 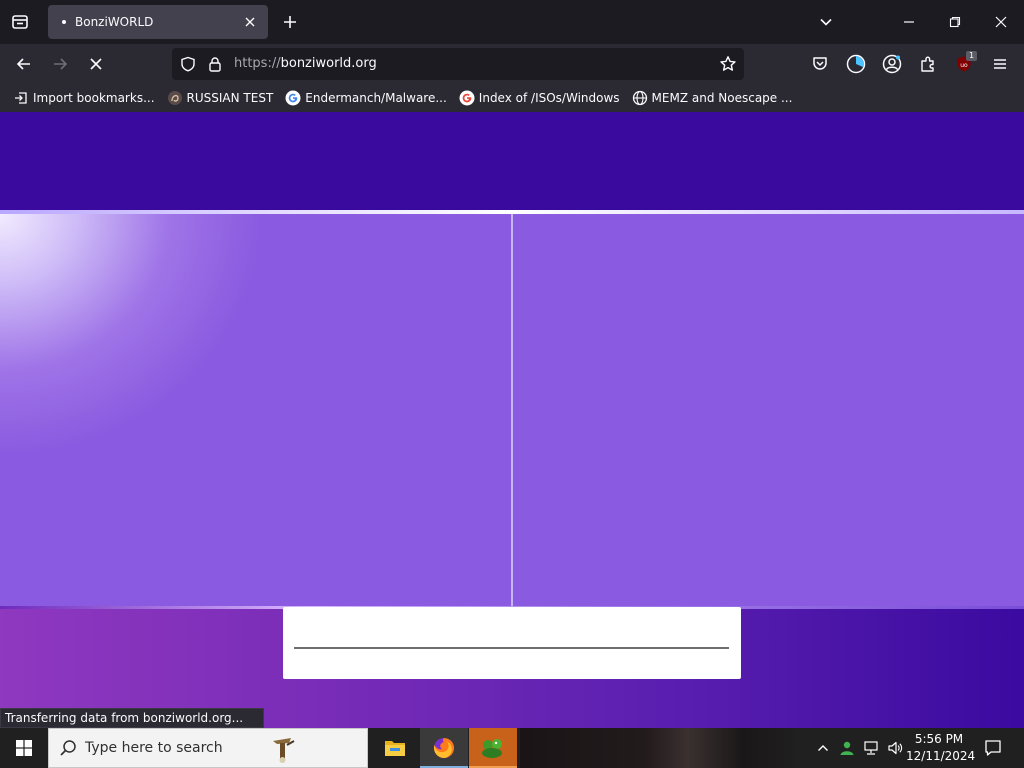 I want to click on tab-close-button, so click(x=250, y=22).